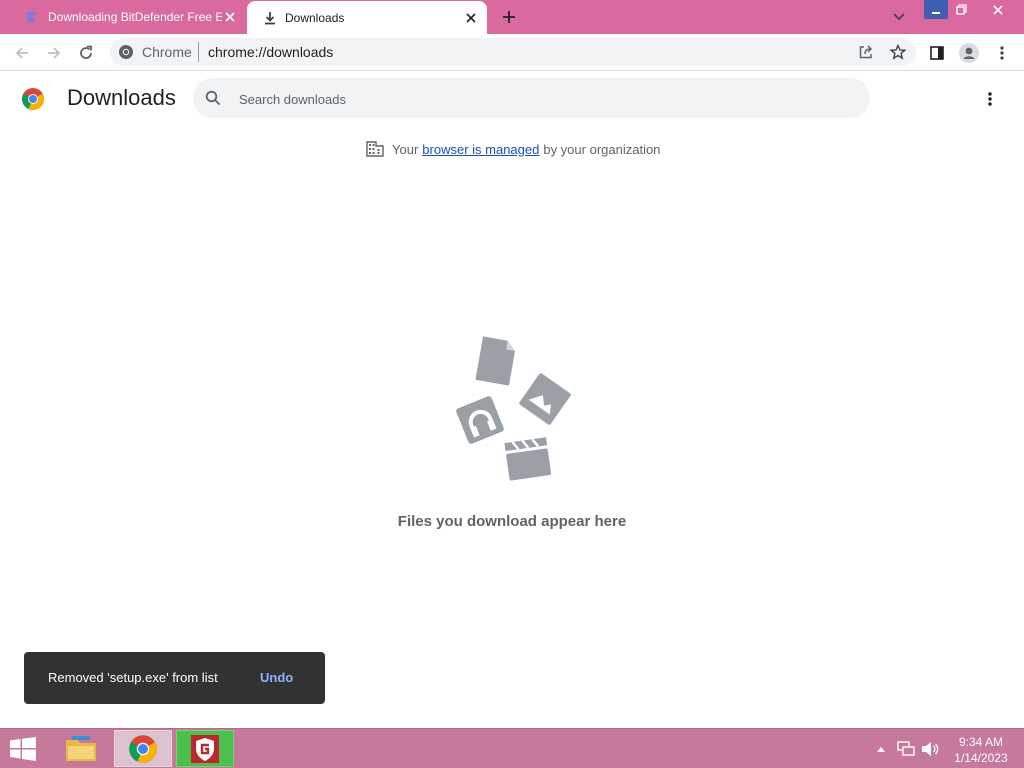 Image resolution: width=1024 pixels, height=768 pixels. What do you see at coordinates (981, 758) in the screenshot?
I see `clock-date: 1/14/2023` at bounding box center [981, 758].